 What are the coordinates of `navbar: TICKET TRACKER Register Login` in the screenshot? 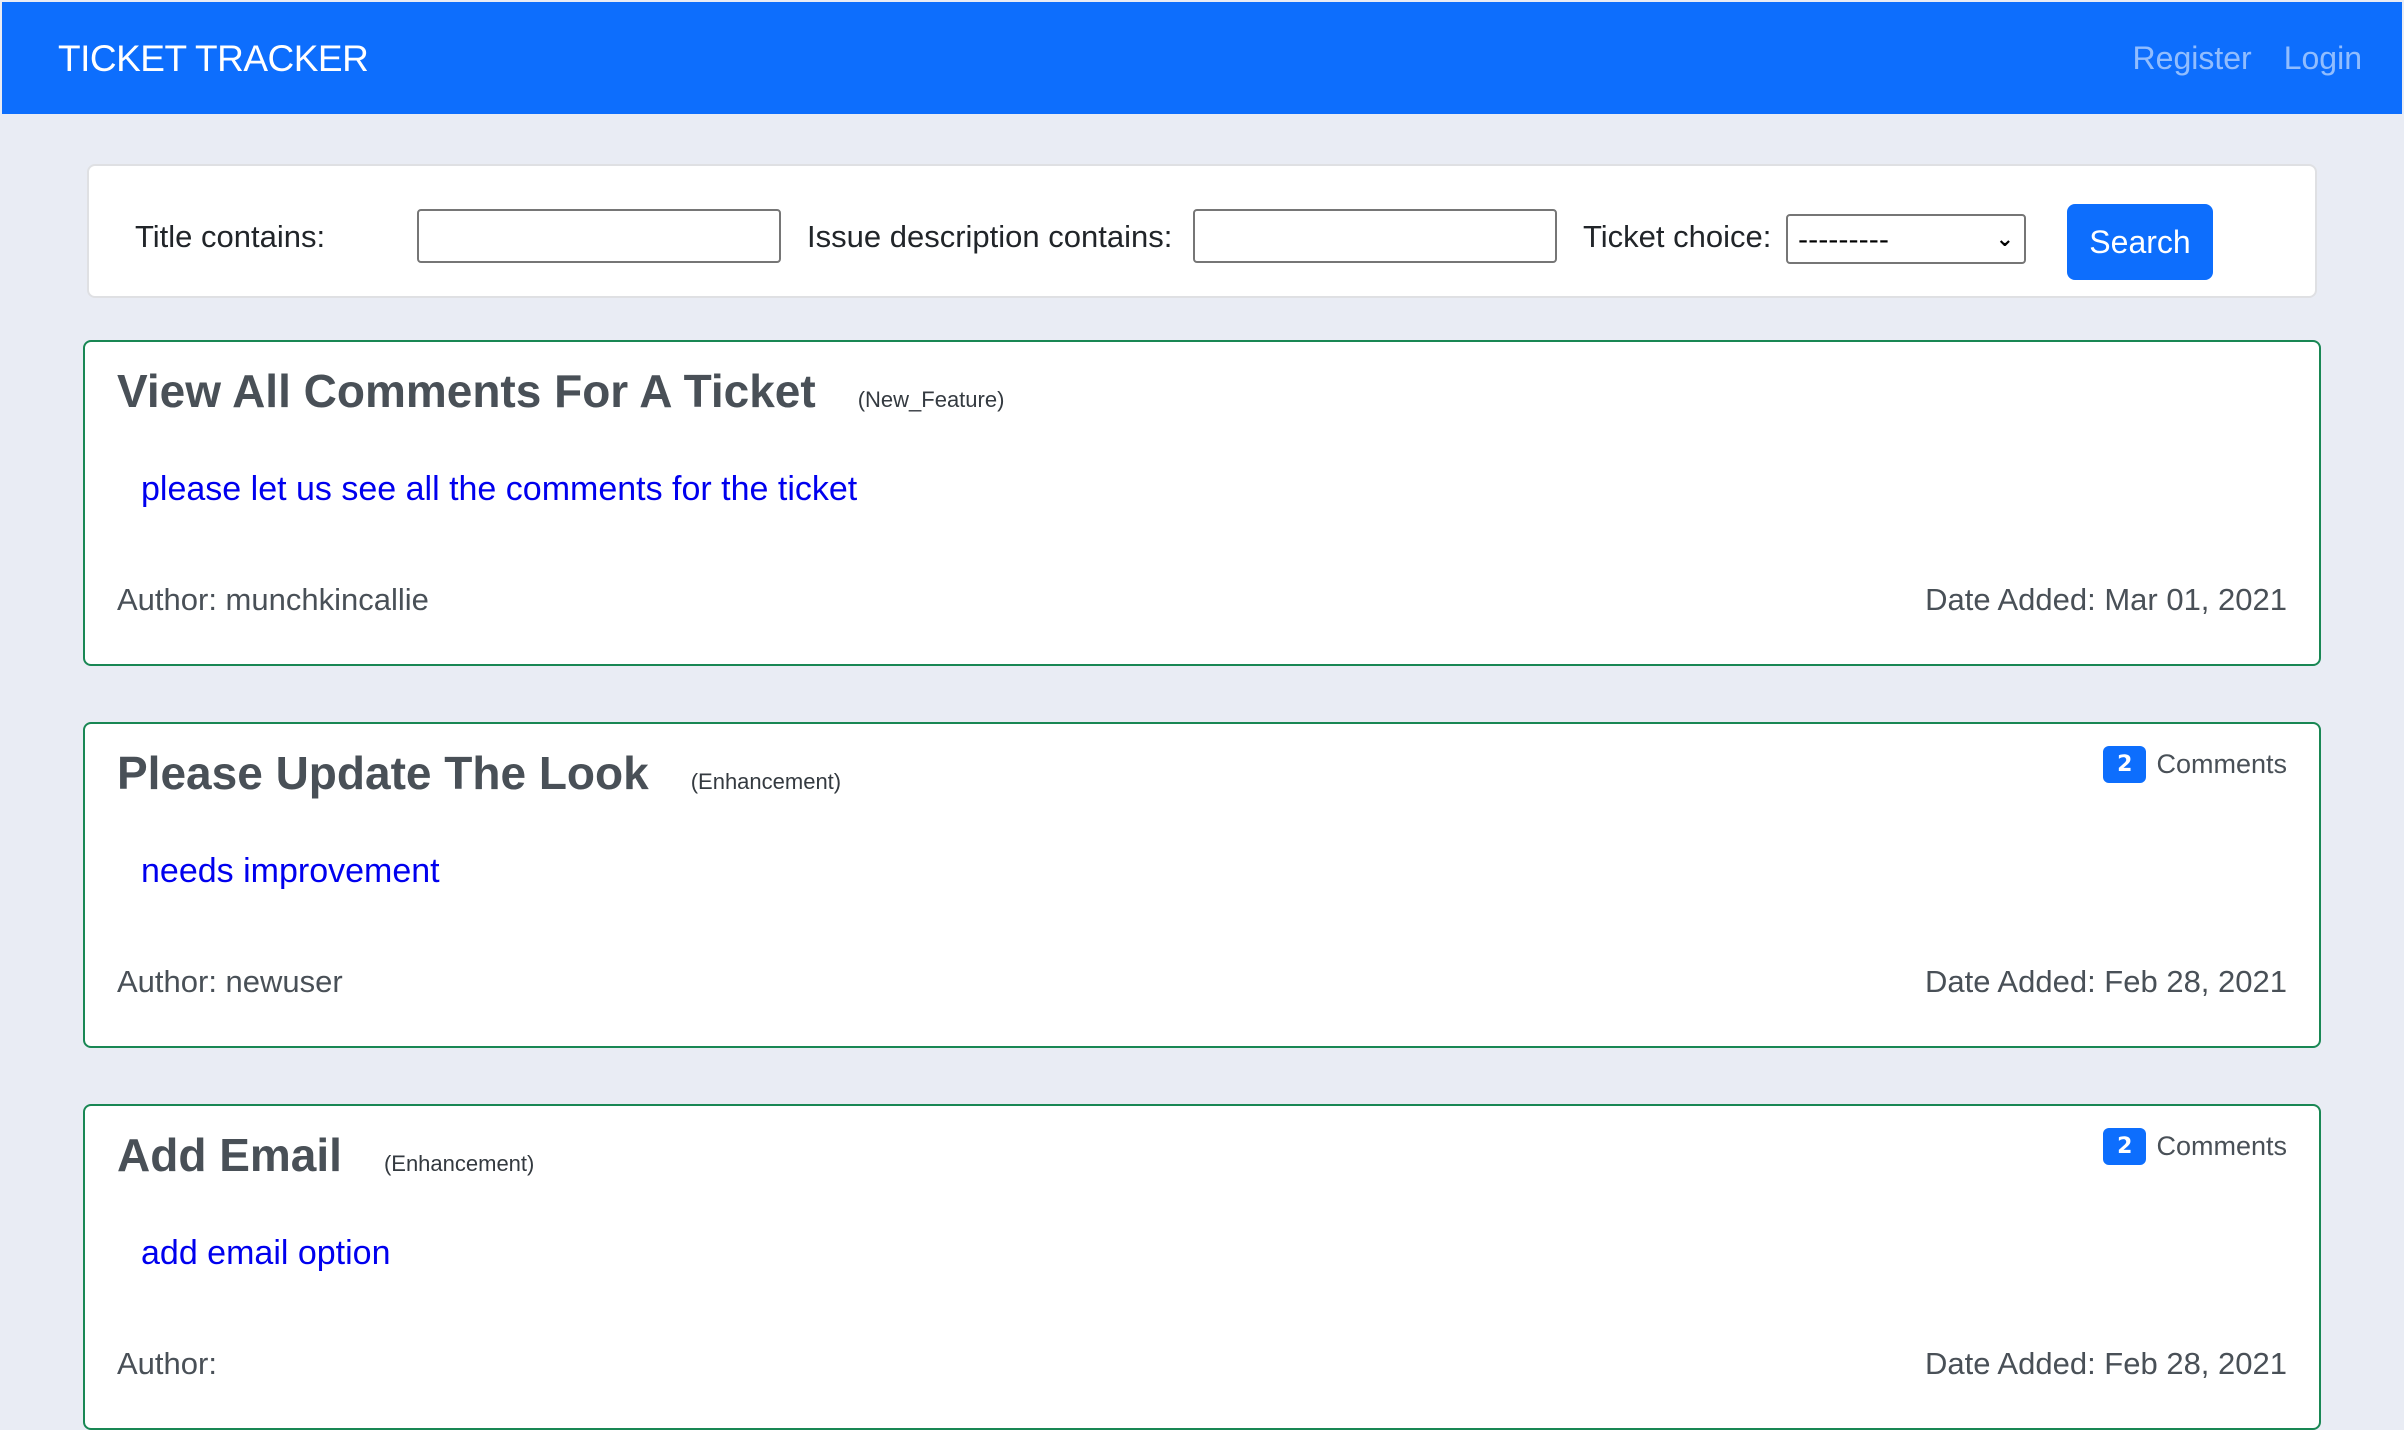 It's located at (1202, 58).